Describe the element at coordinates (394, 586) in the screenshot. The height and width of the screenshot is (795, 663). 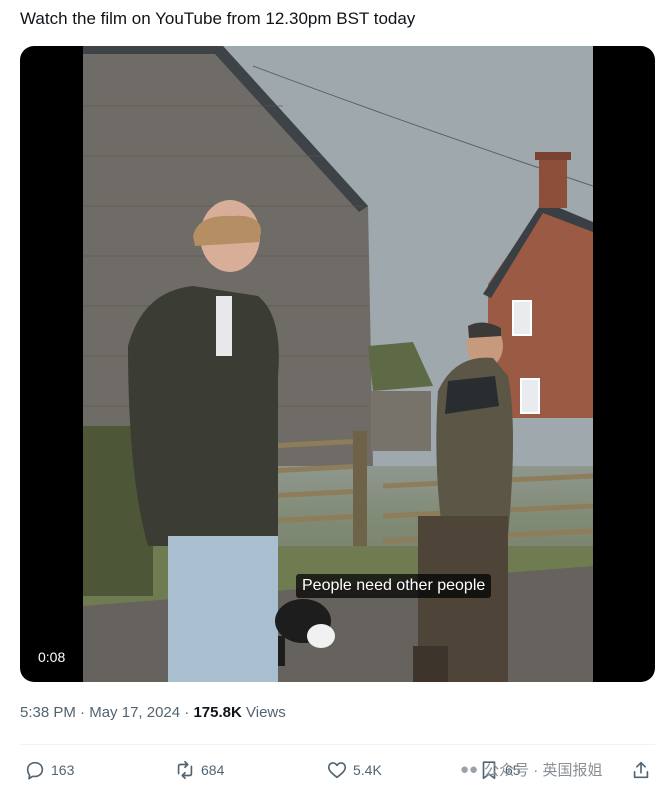
I see `video-subtitle: People need other people` at that location.